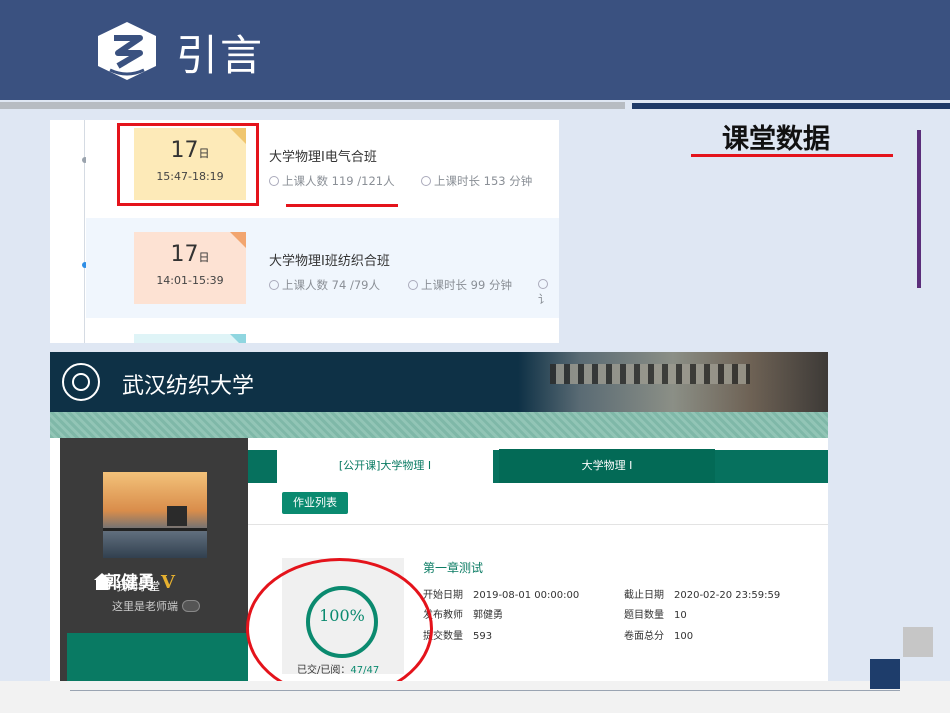  I want to click on home-icon, so click(102, 576).